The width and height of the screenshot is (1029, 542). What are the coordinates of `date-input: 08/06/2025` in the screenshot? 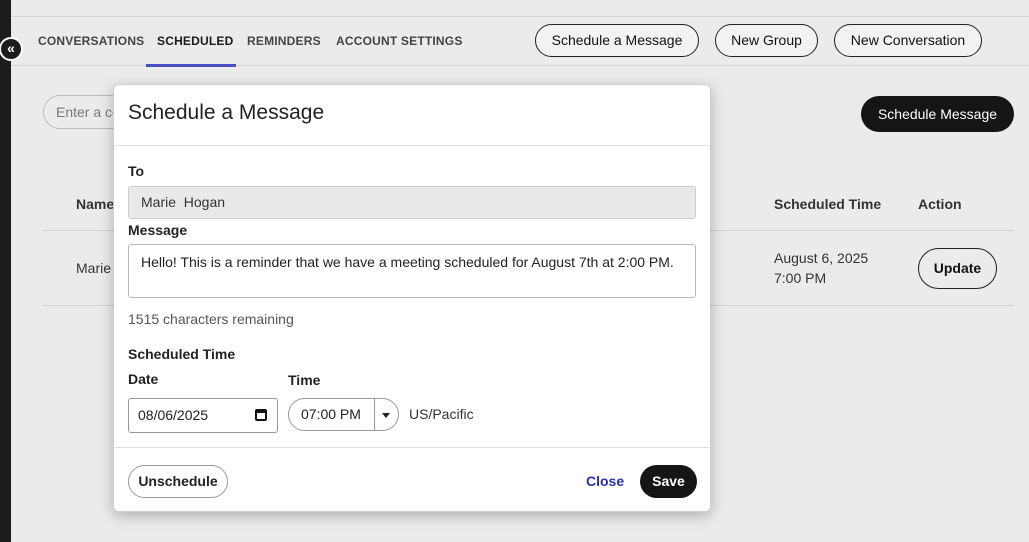 It's located at (203, 415).